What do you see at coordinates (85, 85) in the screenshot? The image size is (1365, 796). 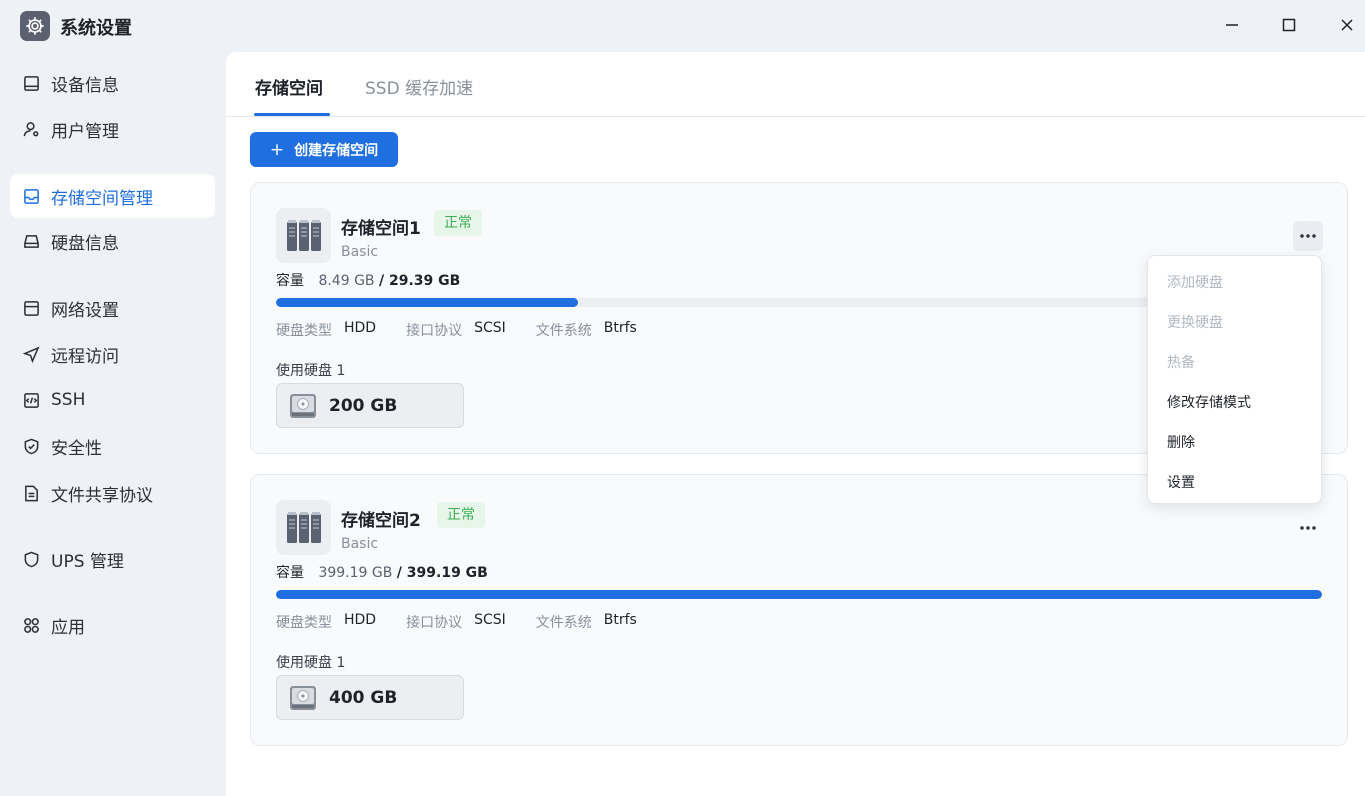 I see `sidebar-item-label: 设备信息` at bounding box center [85, 85].